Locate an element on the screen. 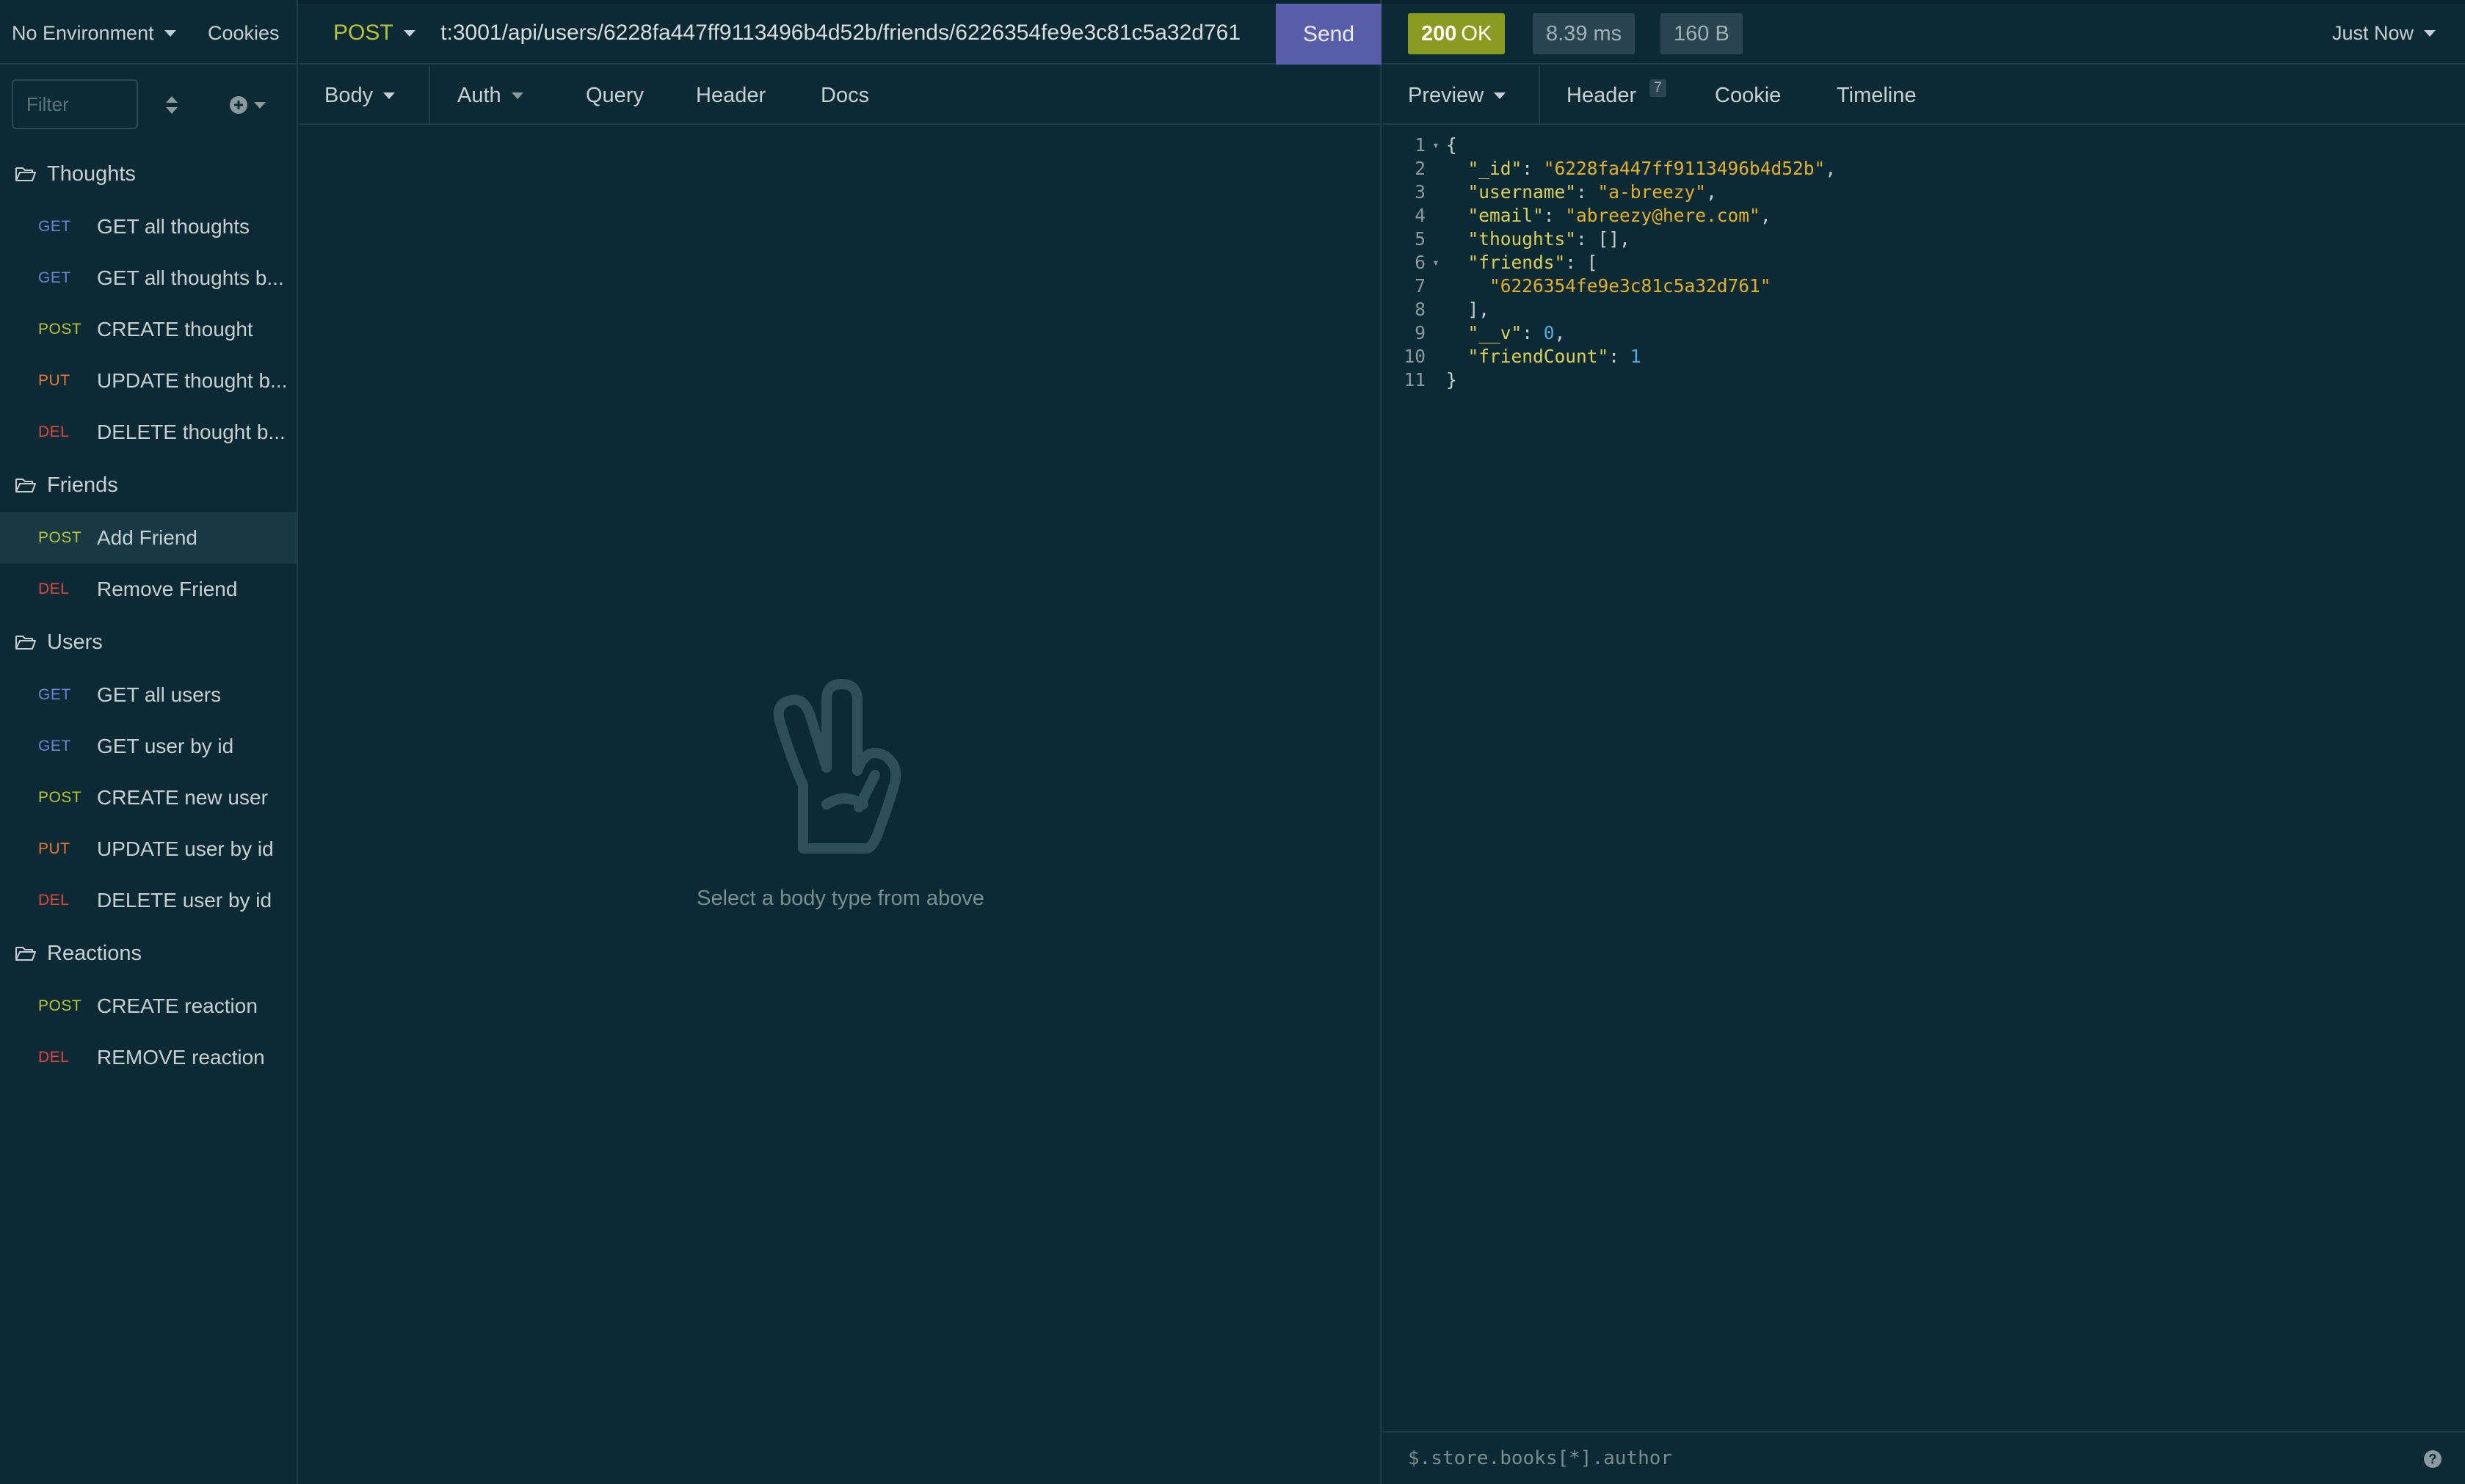 The height and width of the screenshot is (1484, 2465). request-item: POST CREATE reaction is located at coordinates (148, 1006).